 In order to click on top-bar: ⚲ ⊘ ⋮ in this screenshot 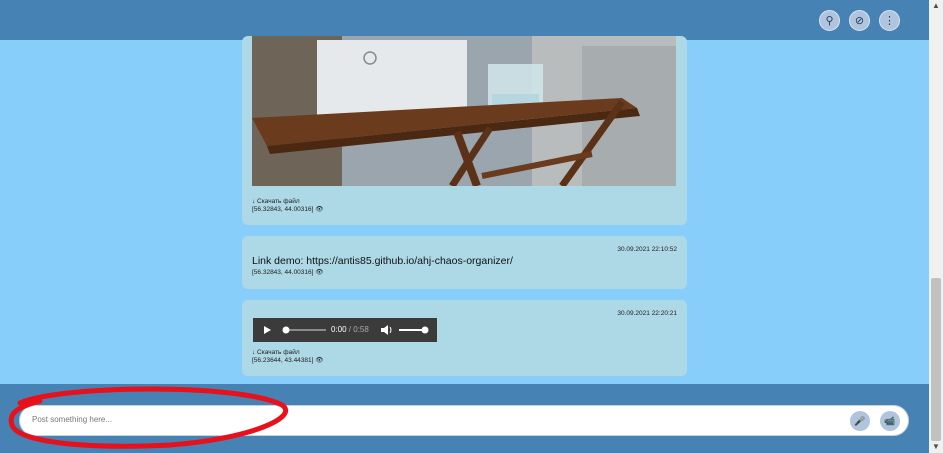, I will do `click(464, 20)`.